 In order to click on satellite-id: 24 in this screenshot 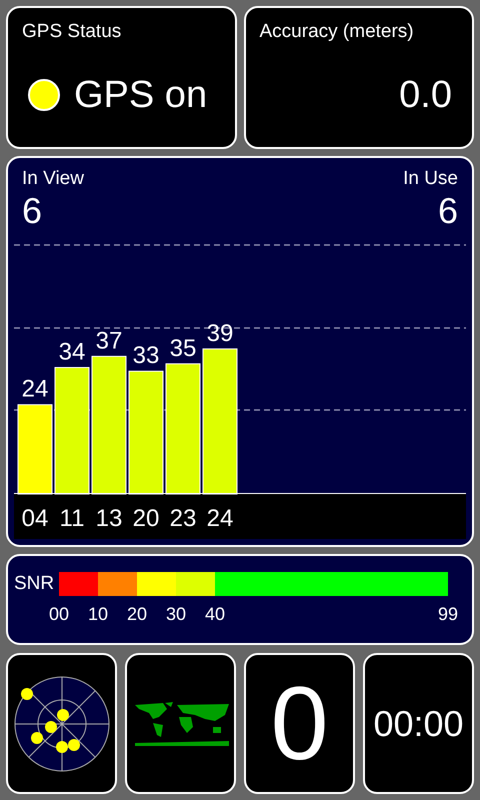, I will do `click(220, 518)`.